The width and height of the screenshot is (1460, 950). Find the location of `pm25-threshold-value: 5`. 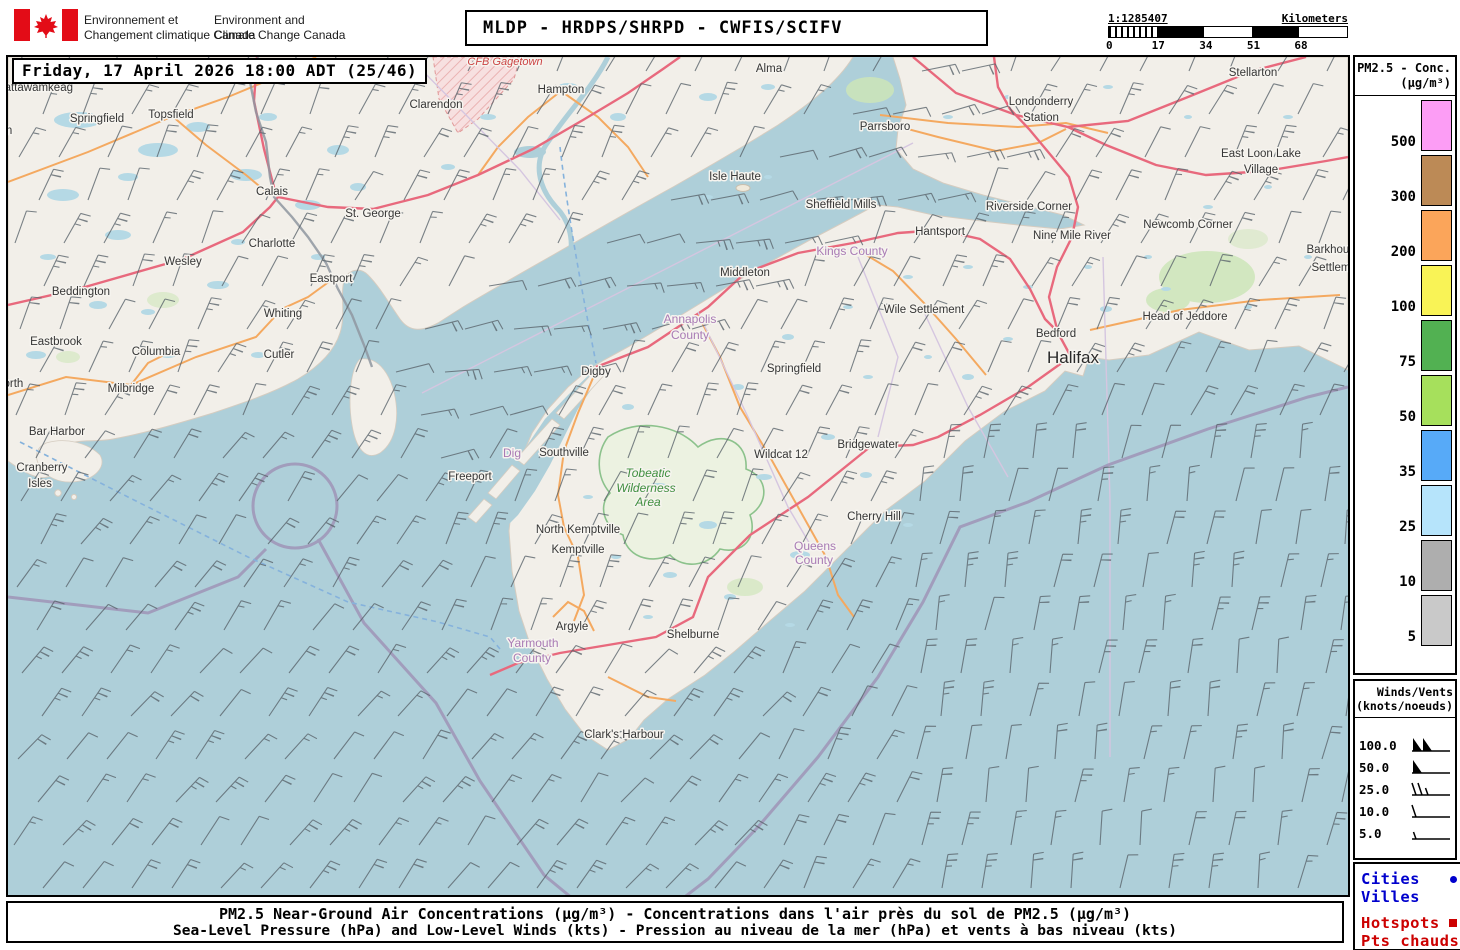

pm25-threshold-value: 5 is located at coordinates (1411, 637).